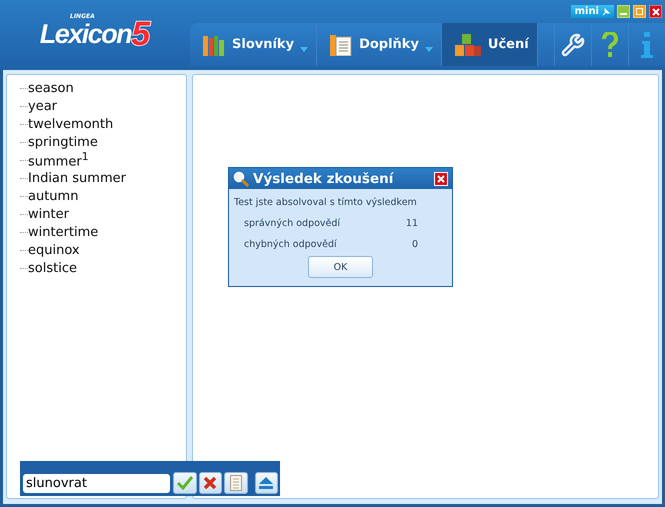 The height and width of the screenshot is (507, 665). I want to click on word-item: solstice, so click(52, 268).